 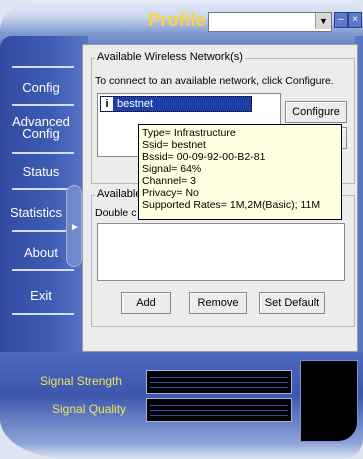 What do you see at coordinates (81, 381) in the screenshot?
I see `signal-strength-label: Signal Strength` at bounding box center [81, 381].